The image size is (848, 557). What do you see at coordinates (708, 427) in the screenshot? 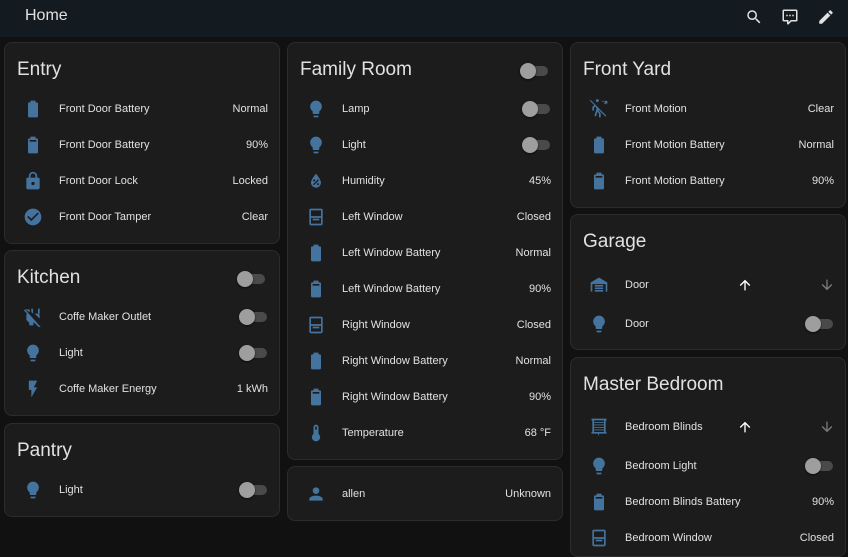
I see `entity-row: Bedroom Blinds` at bounding box center [708, 427].